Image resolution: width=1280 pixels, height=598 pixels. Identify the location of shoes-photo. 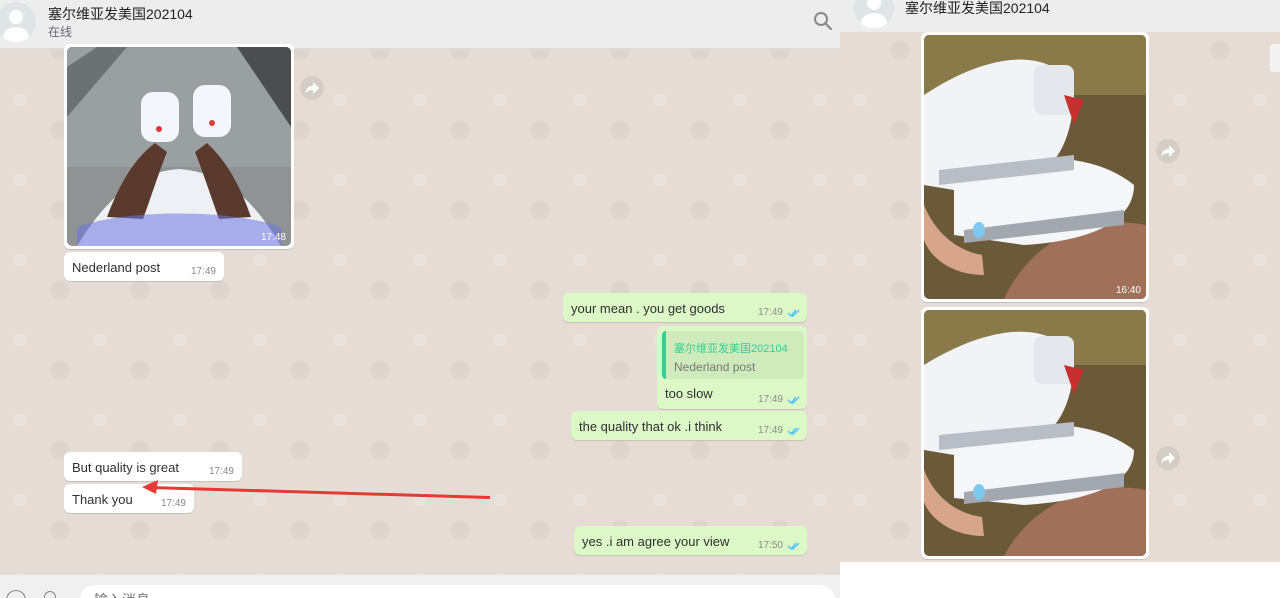
(179, 146).